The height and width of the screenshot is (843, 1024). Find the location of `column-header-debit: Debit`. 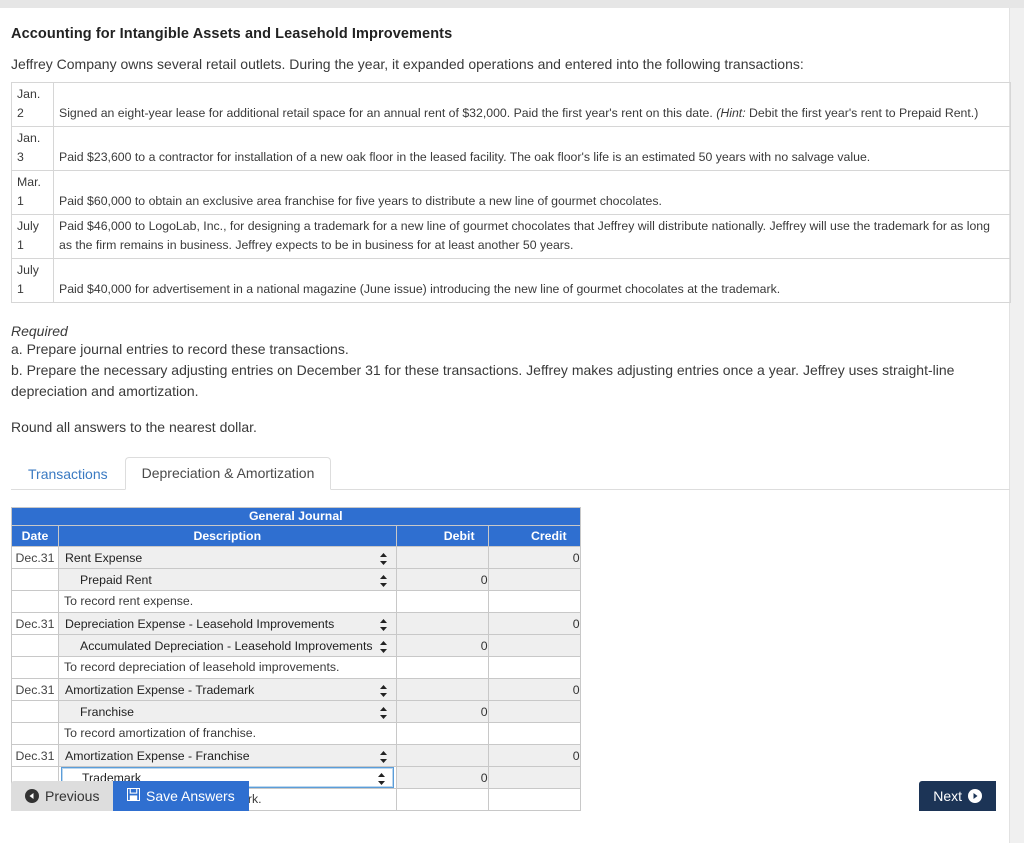

column-header-debit: Debit is located at coordinates (442, 536).